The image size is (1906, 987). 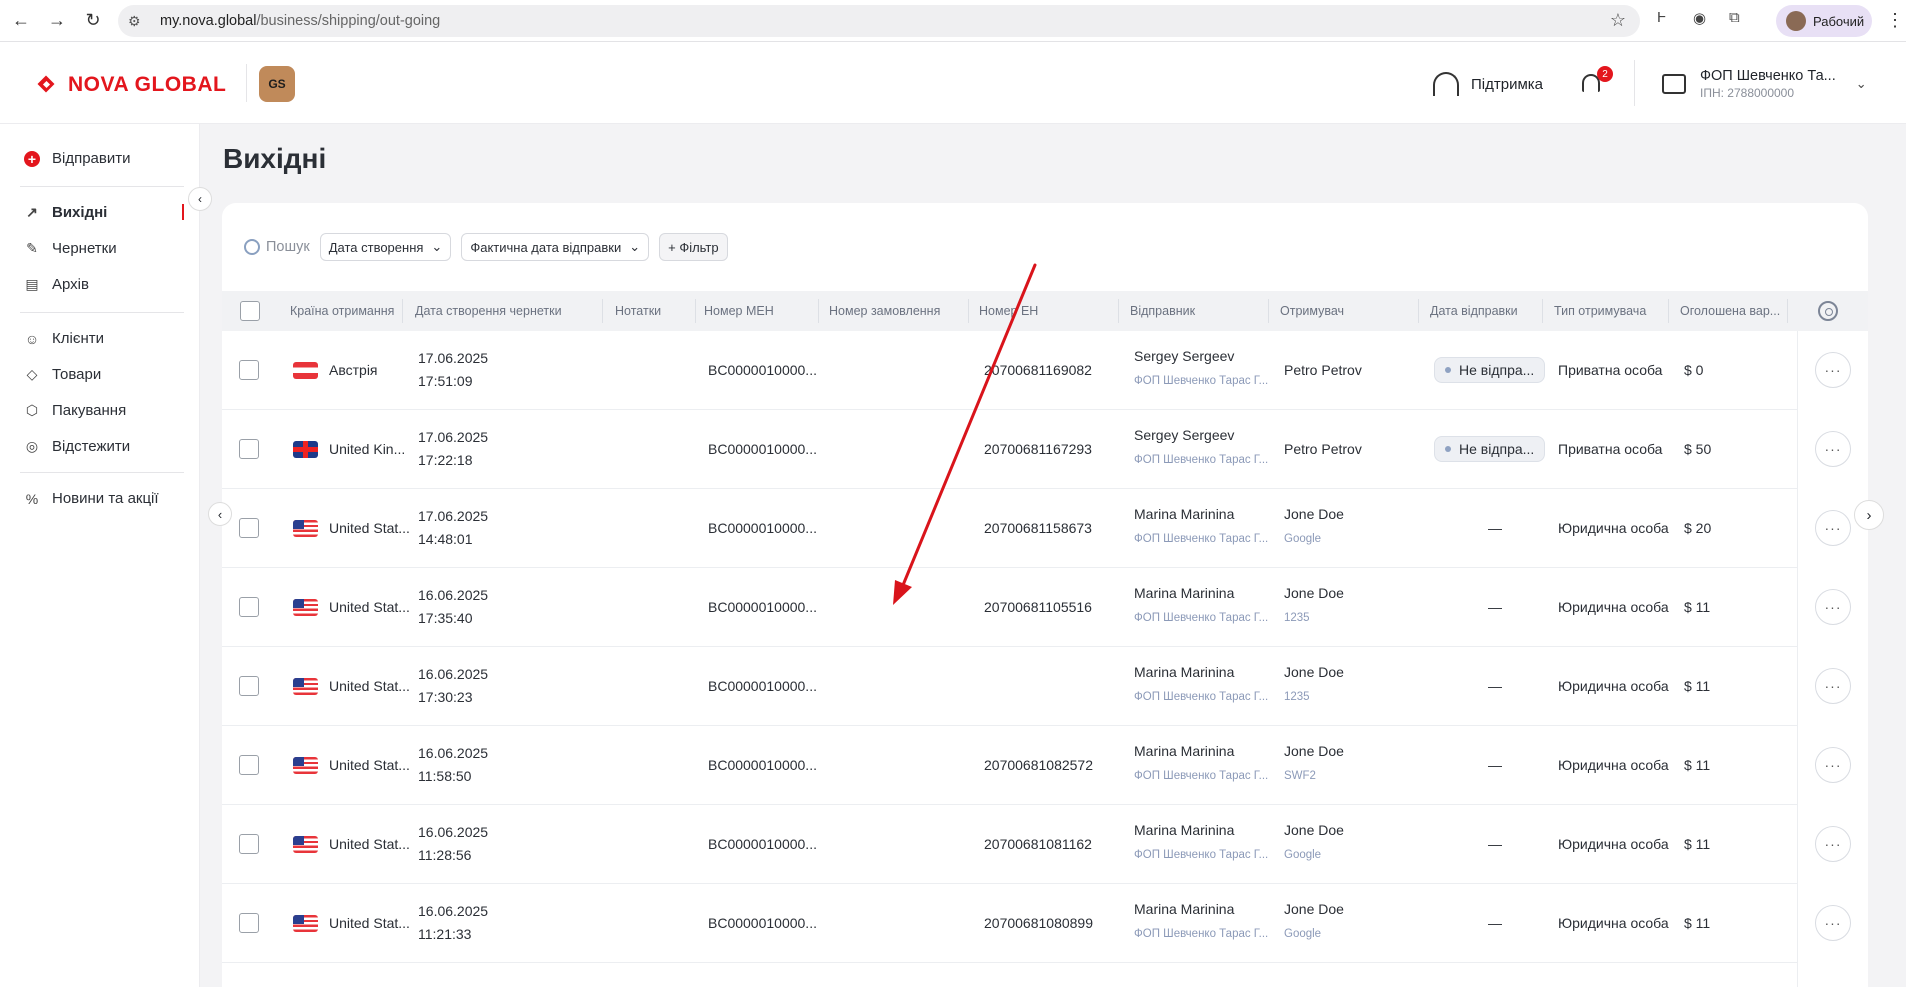 I want to click on sidebar-item-label: Відстежити, so click(x=91, y=446).